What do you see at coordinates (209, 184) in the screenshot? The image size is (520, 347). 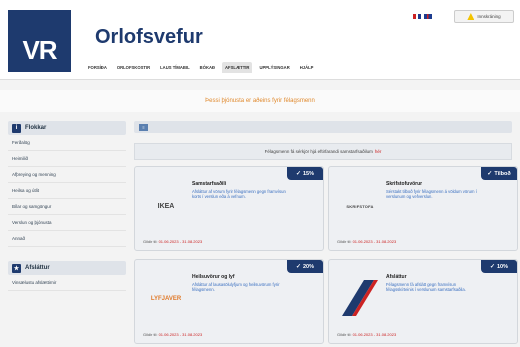 I see `partner-name: Samstarfsaðili` at bounding box center [209, 184].